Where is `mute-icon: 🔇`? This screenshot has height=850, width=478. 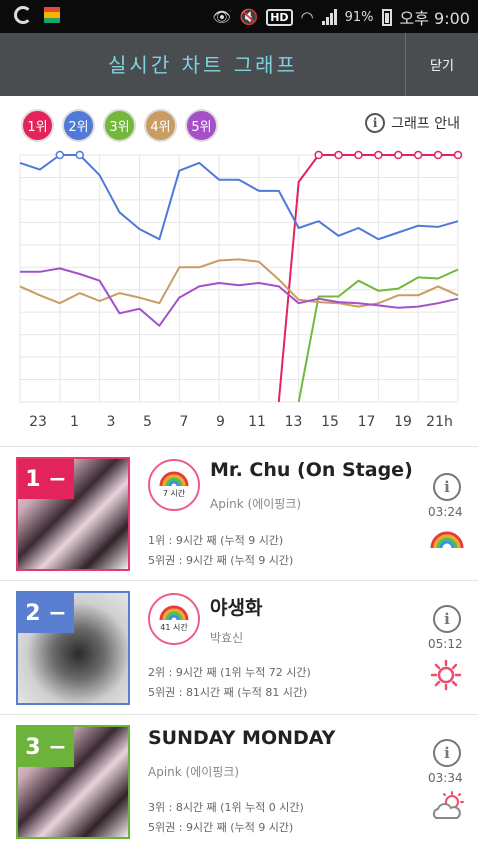 mute-icon: 🔇 is located at coordinates (249, 17).